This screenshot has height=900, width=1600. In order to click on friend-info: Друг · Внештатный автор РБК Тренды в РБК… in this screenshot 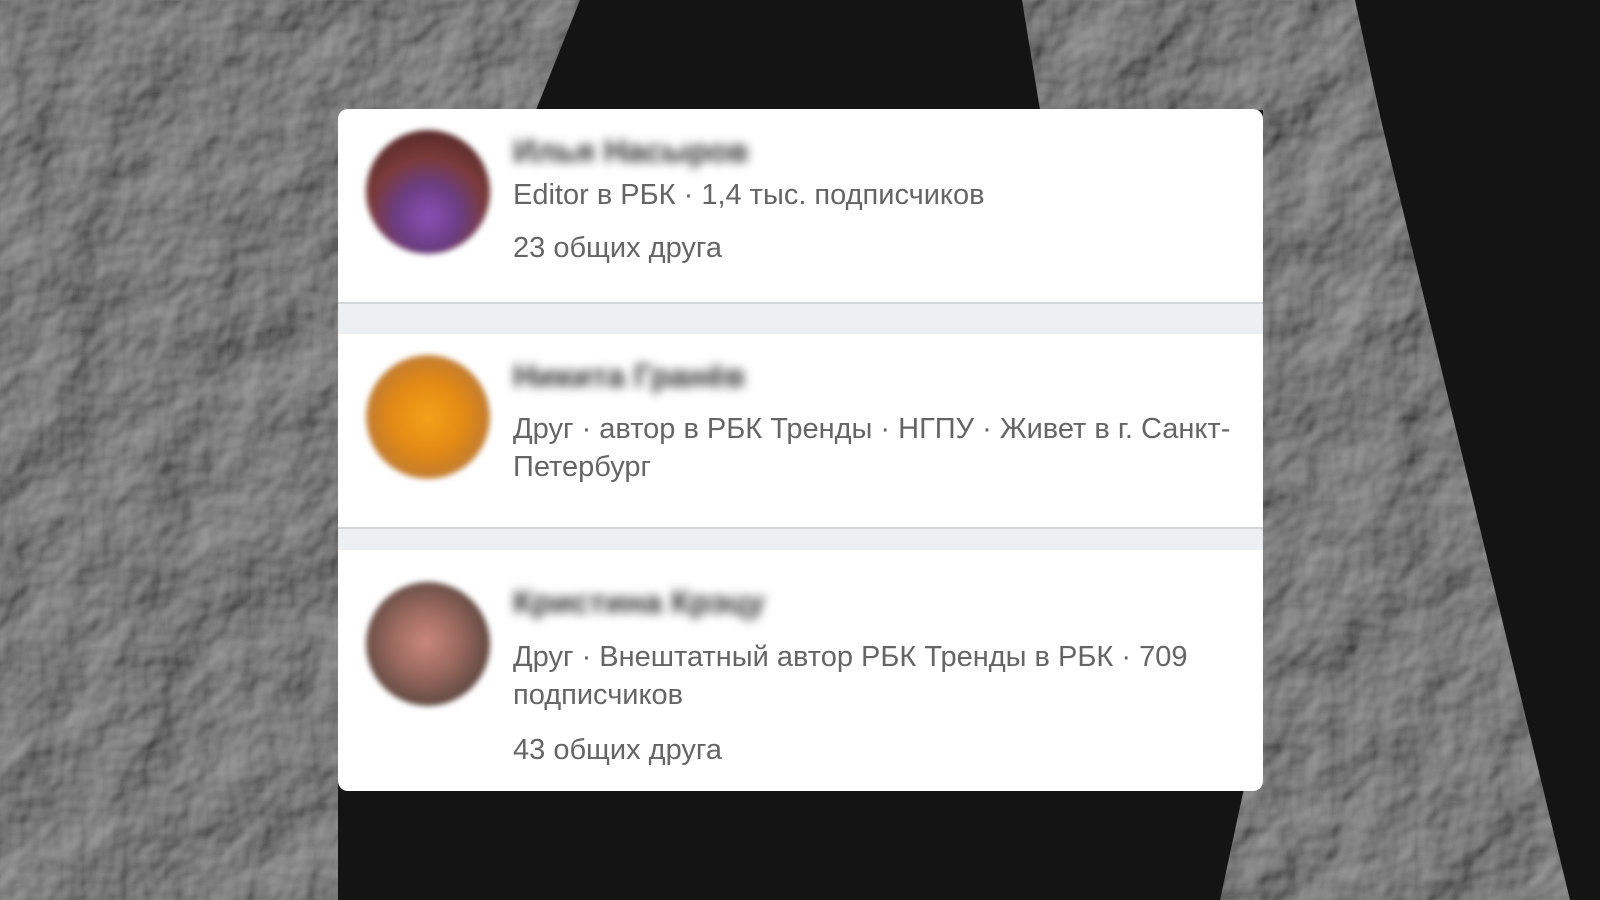, I will do `click(850, 676)`.